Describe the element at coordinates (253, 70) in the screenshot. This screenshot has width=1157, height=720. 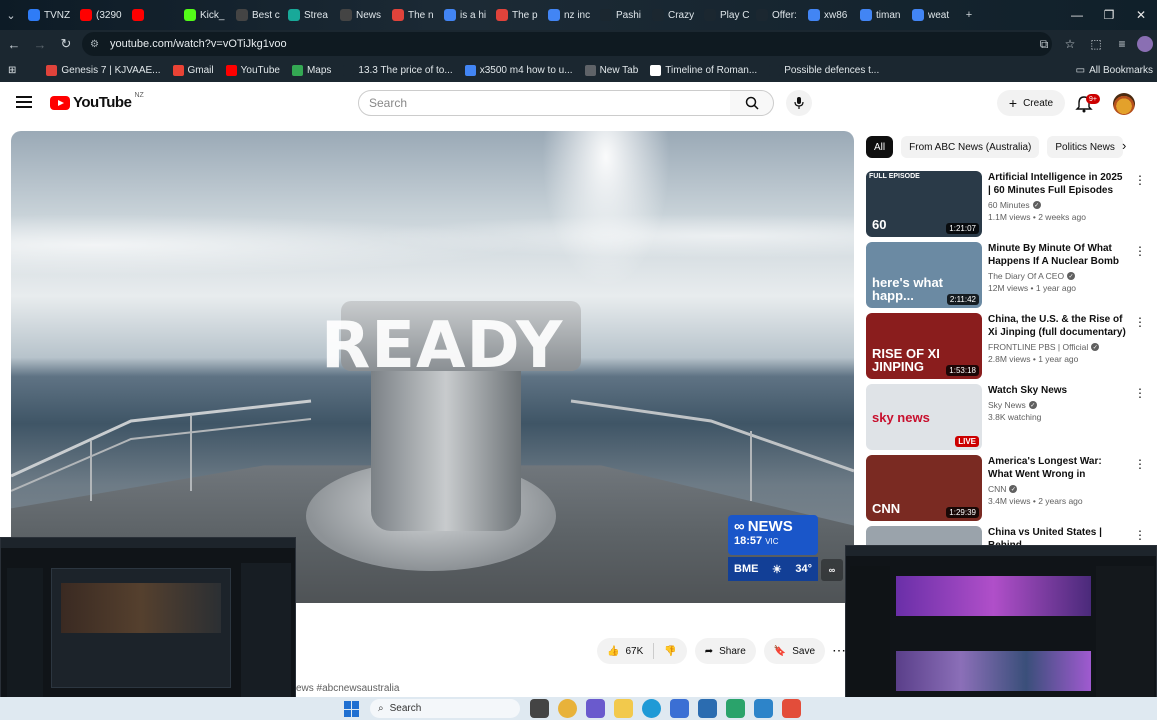
I see `bookmark-item: YouTube` at that location.